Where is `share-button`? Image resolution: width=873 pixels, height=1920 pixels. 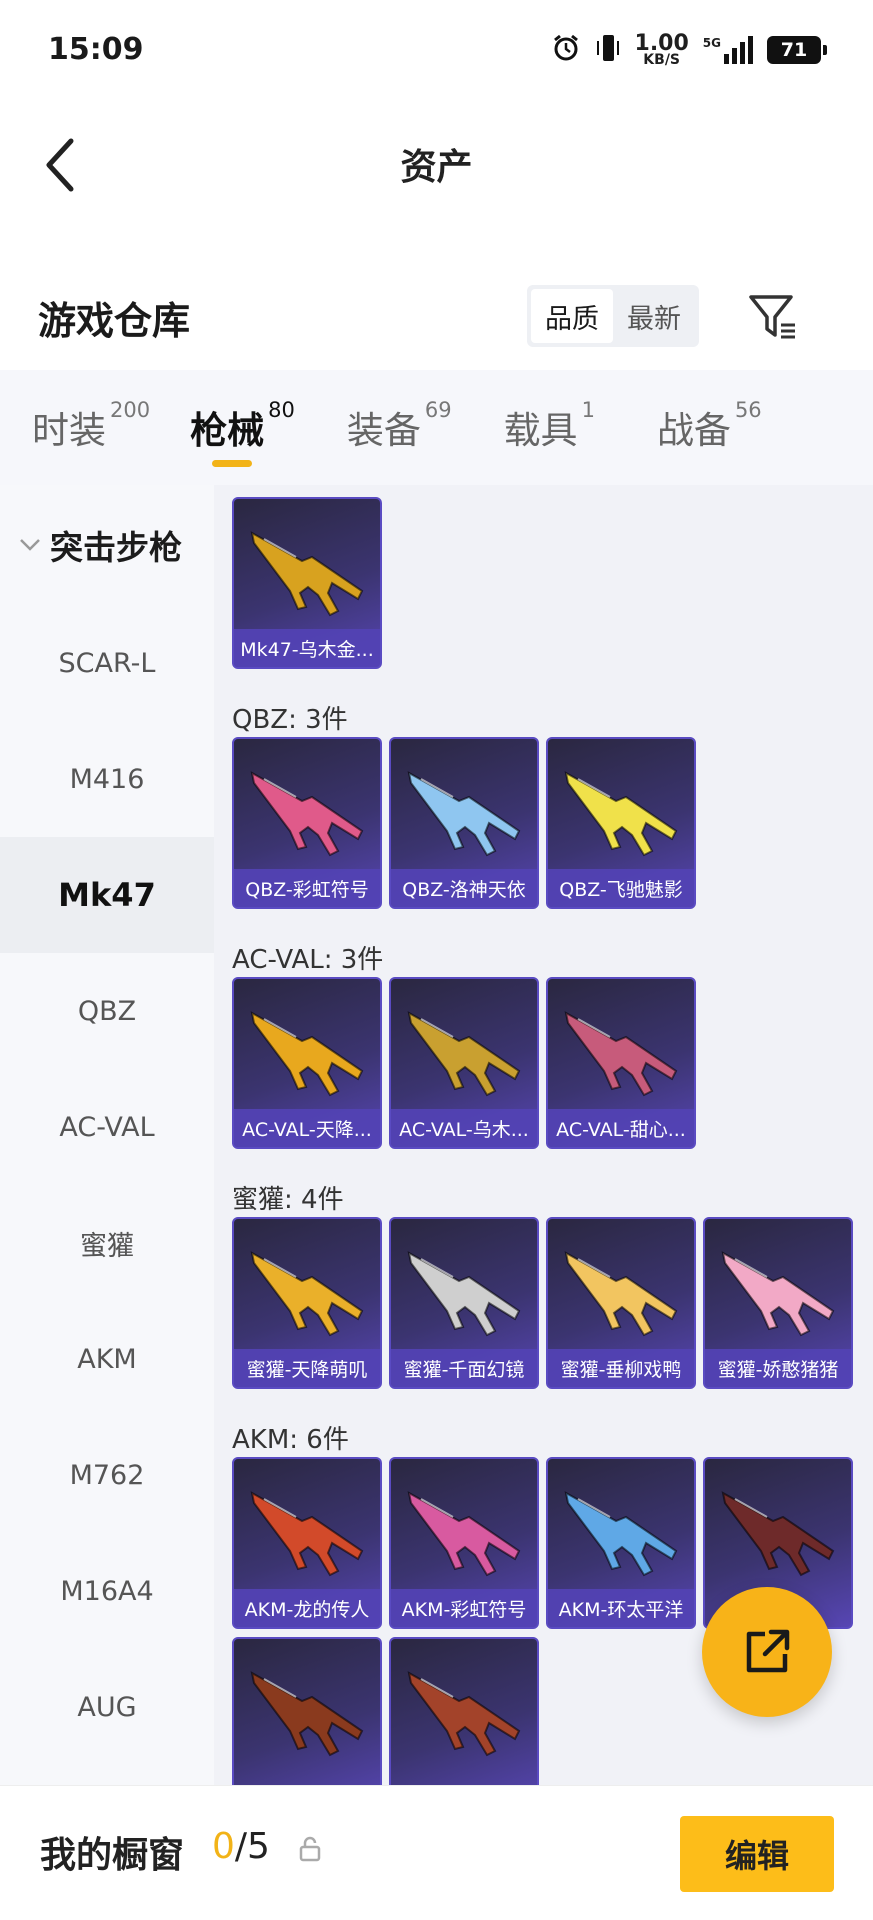
share-button is located at coordinates (767, 1652).